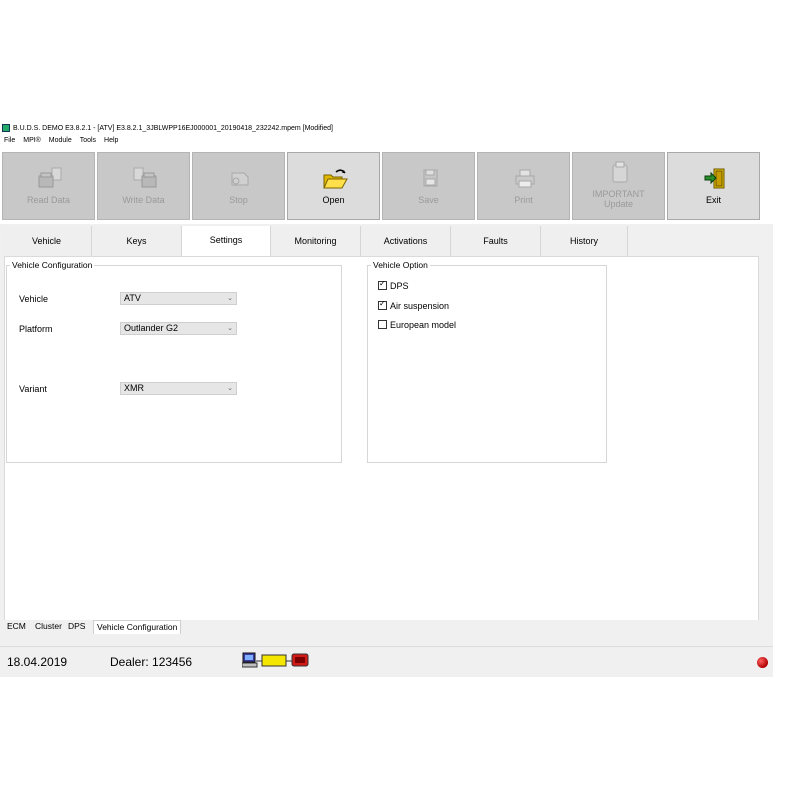  Describe the element at coordinates (132, 298) in the screenshot. I see `vehicle-value: ATV` at that location.